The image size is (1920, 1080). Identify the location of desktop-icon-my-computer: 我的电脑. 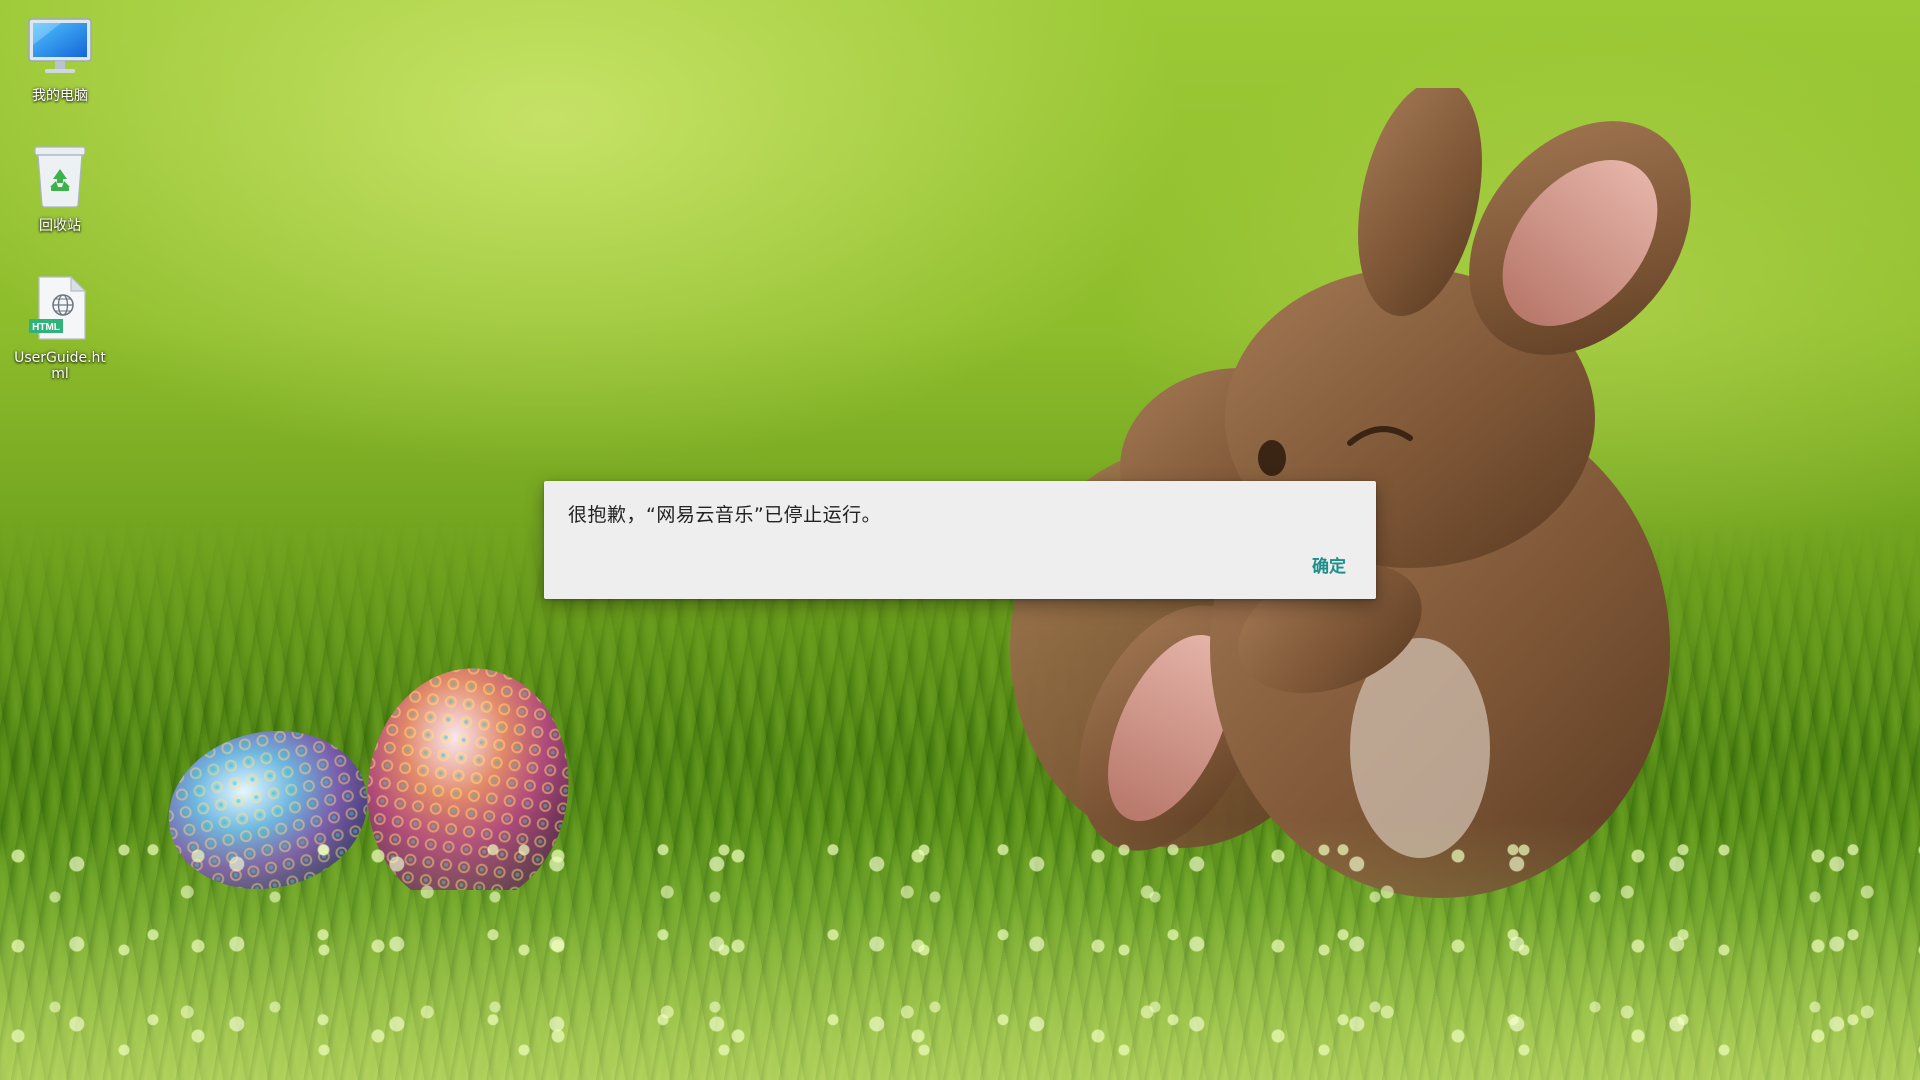
(60, 57).